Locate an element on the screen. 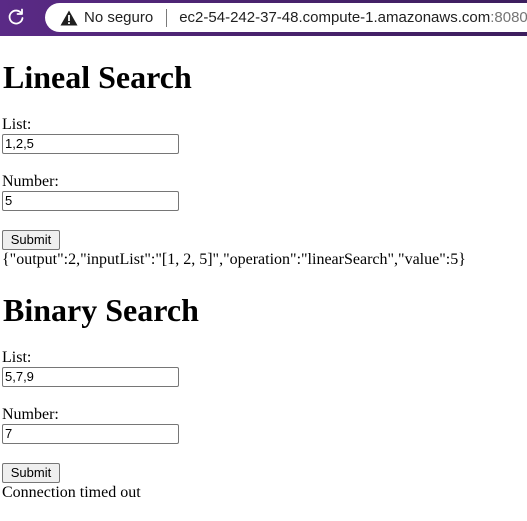  security-status-label: No seguro is located at coordinates (118, 17).